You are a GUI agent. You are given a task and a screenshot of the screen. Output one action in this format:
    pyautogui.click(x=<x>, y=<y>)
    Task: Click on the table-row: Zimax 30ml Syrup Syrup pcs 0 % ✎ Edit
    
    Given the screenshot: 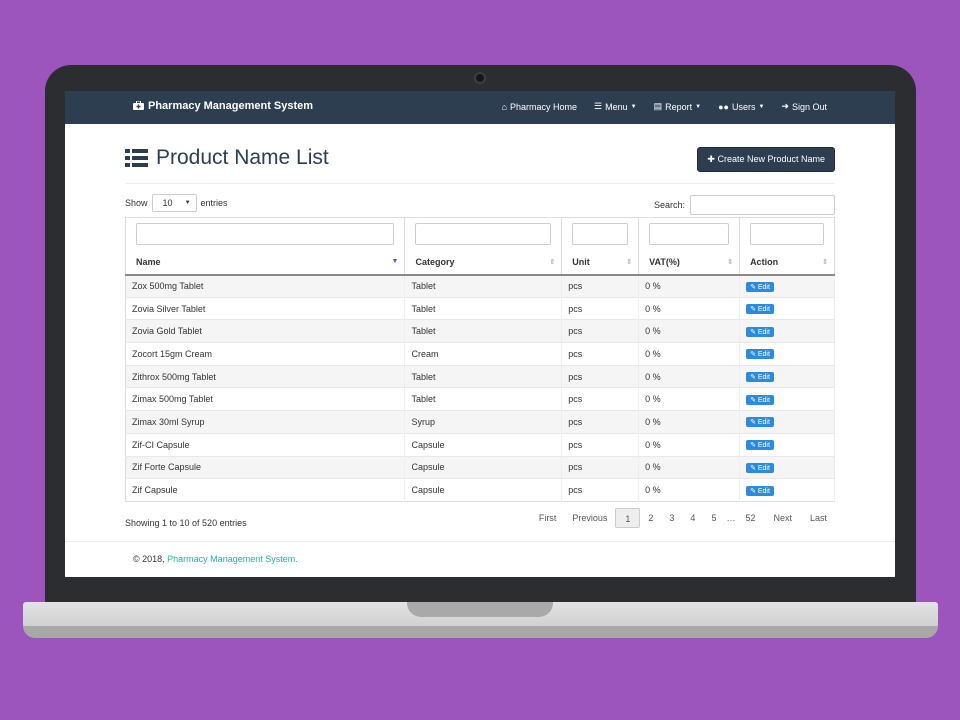 What is the action you would take?
    pyautogui.click(x=480, y=422)
    